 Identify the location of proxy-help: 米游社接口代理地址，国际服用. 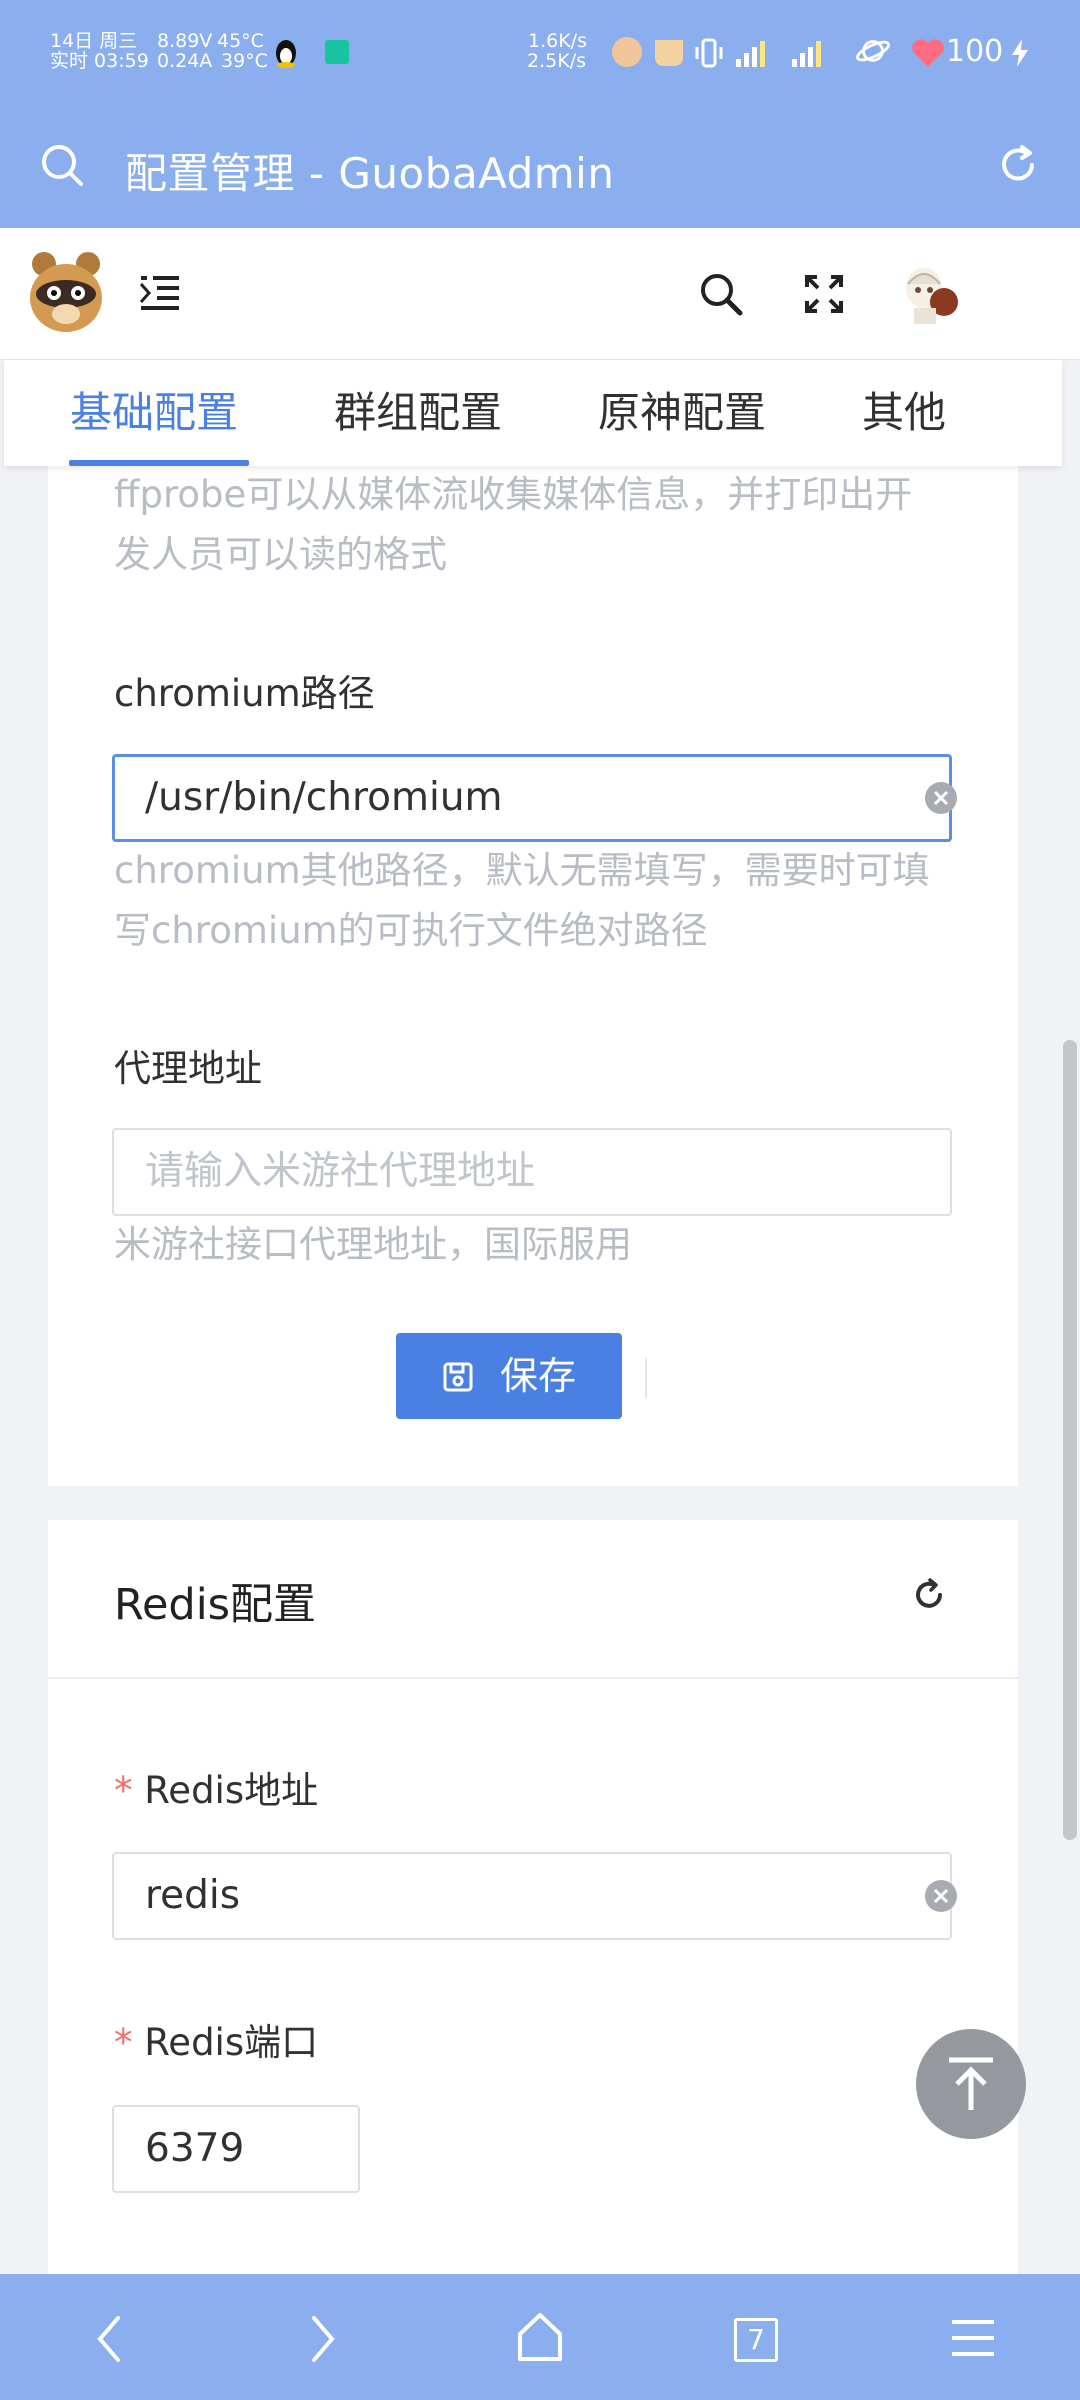
(373, 1244).